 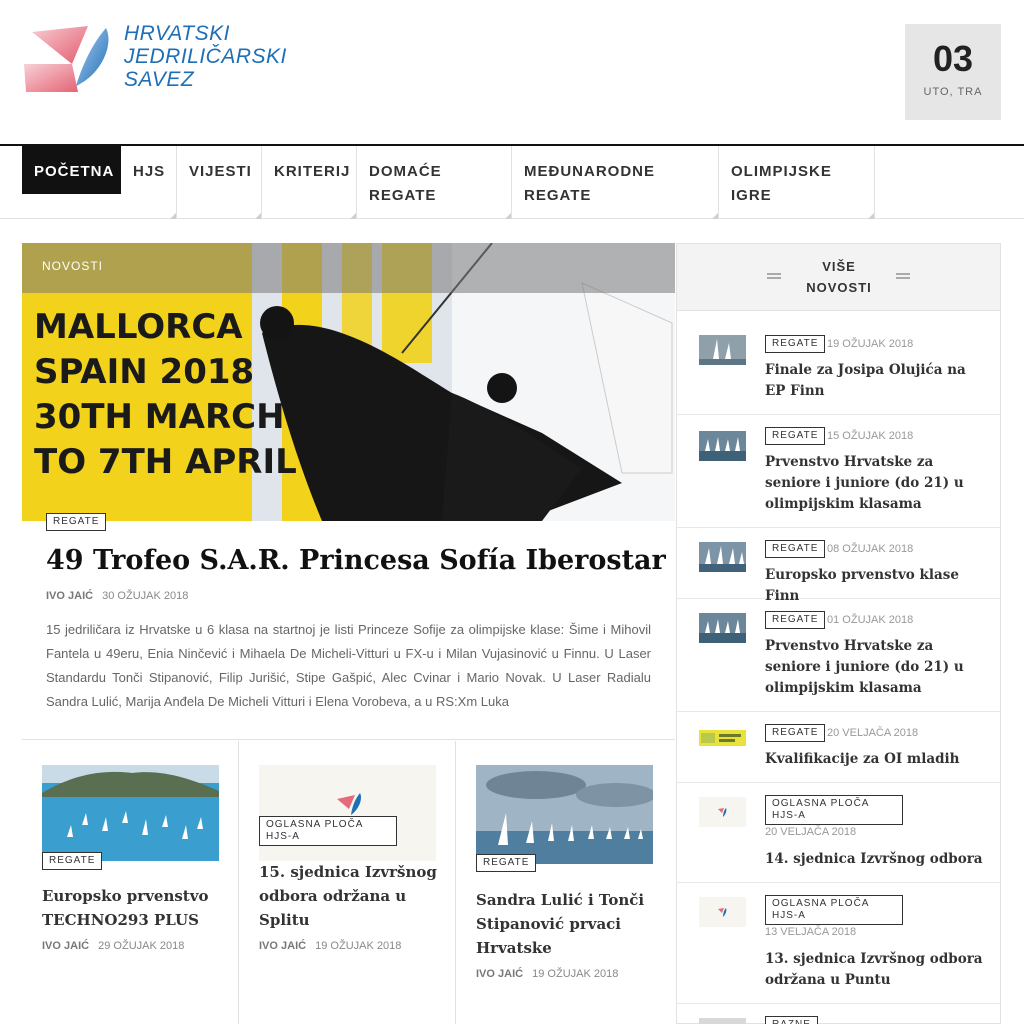 What do you see at coordinates (953, 92) in the screenshot?
I see `date-weekday-month: UTO, TRA` at bounding box center [953, 92].